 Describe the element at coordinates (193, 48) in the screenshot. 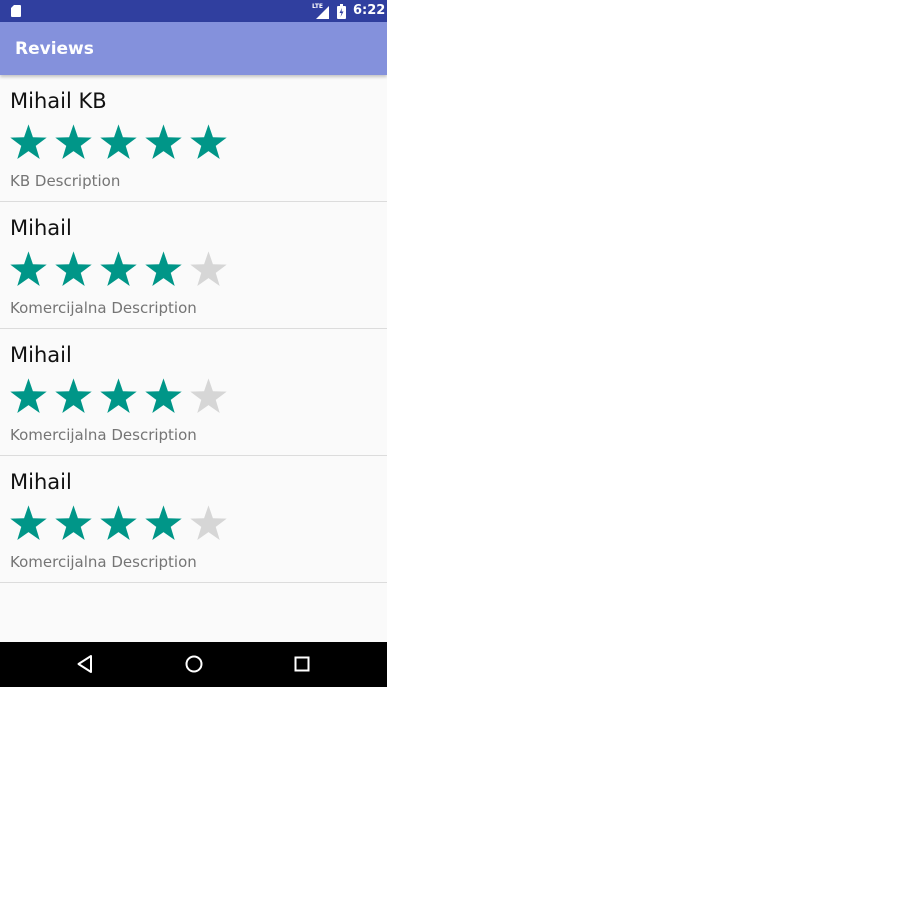

I see `app-bar: Reviews` at that location.